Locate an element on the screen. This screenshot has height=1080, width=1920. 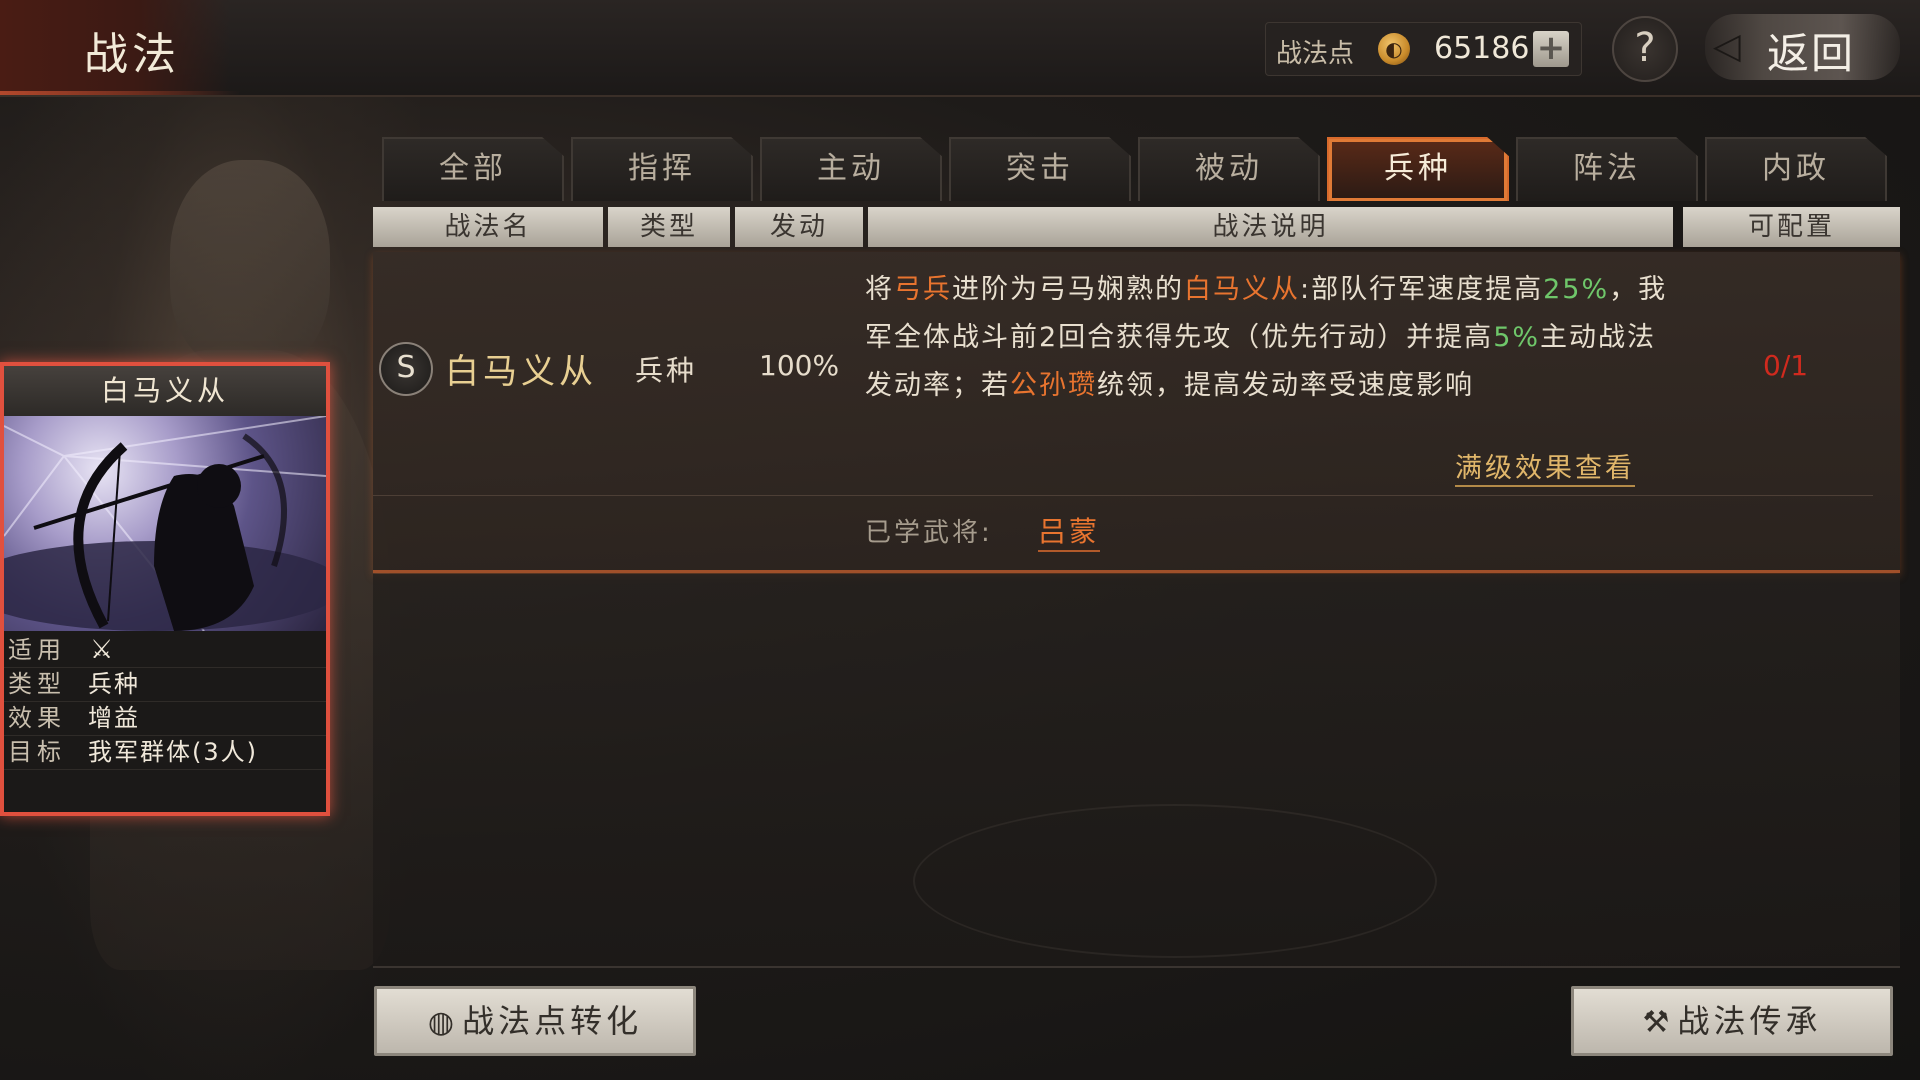
tab-all: 全部 is located at coordinates (473, 169).